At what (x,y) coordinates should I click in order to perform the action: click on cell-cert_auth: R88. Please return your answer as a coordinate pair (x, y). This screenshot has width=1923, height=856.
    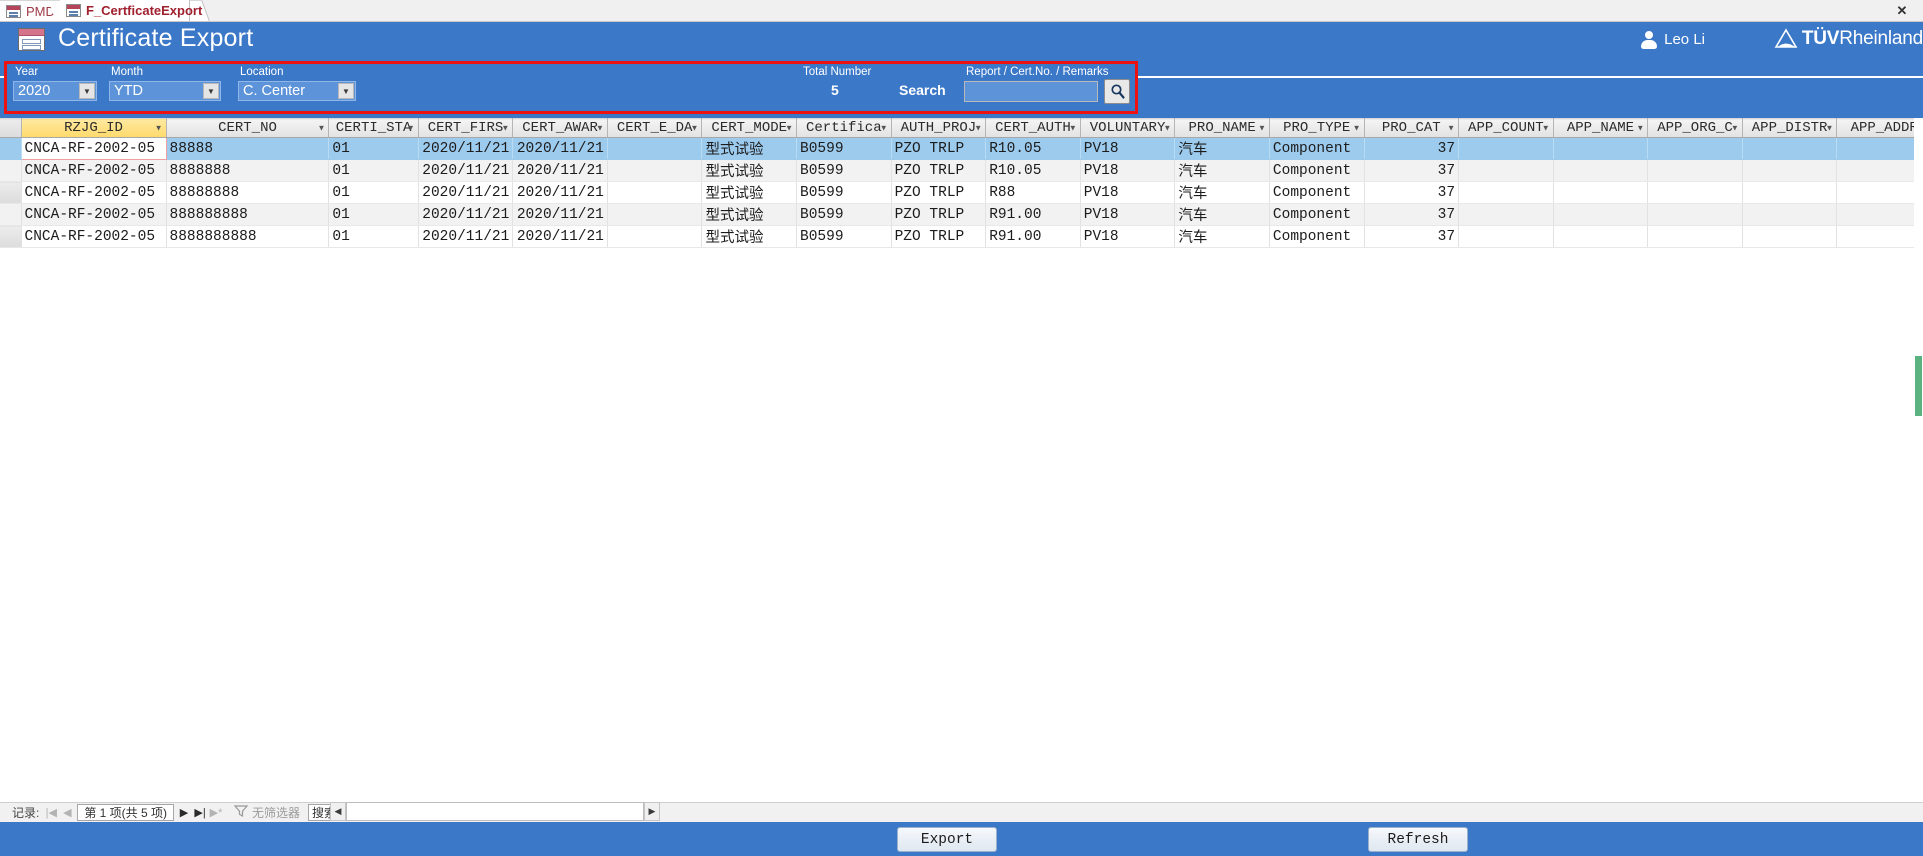
    Looking at the image, I should click on (1033, 192).